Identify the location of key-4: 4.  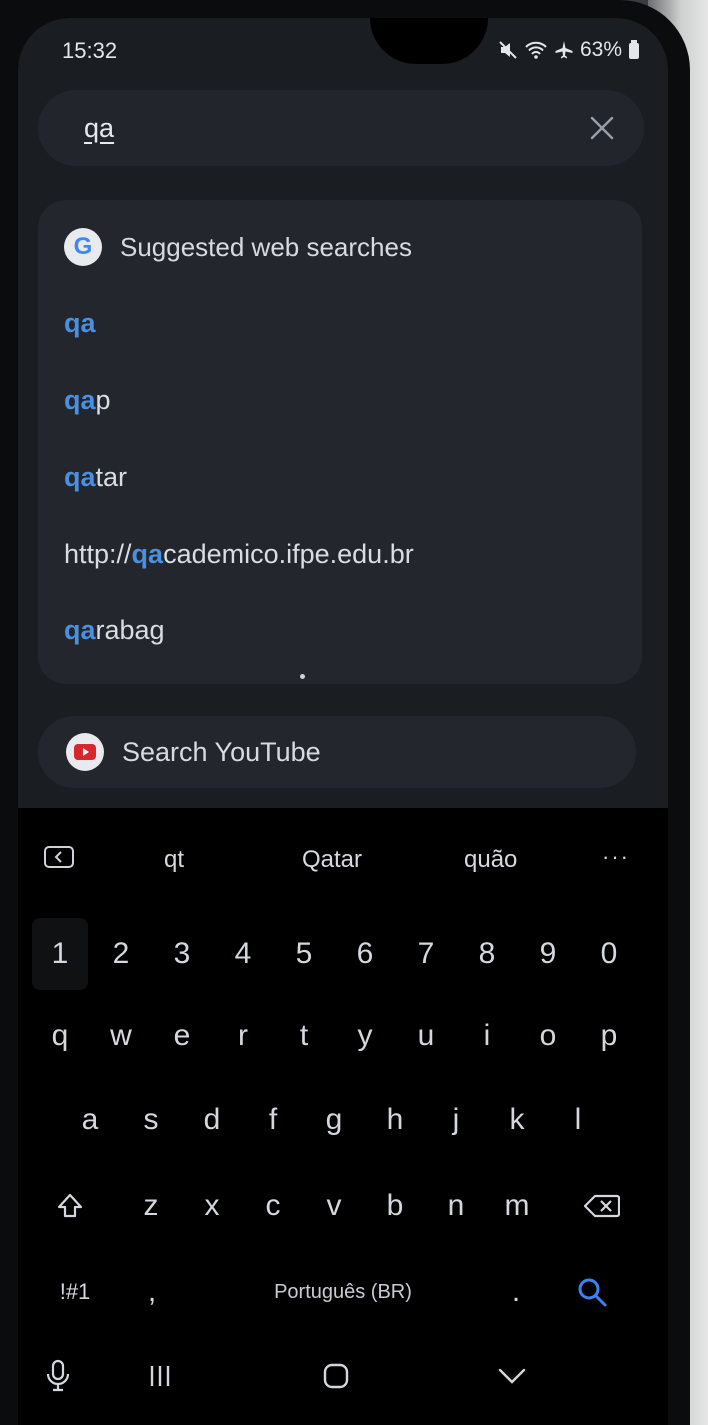
(243, 954).